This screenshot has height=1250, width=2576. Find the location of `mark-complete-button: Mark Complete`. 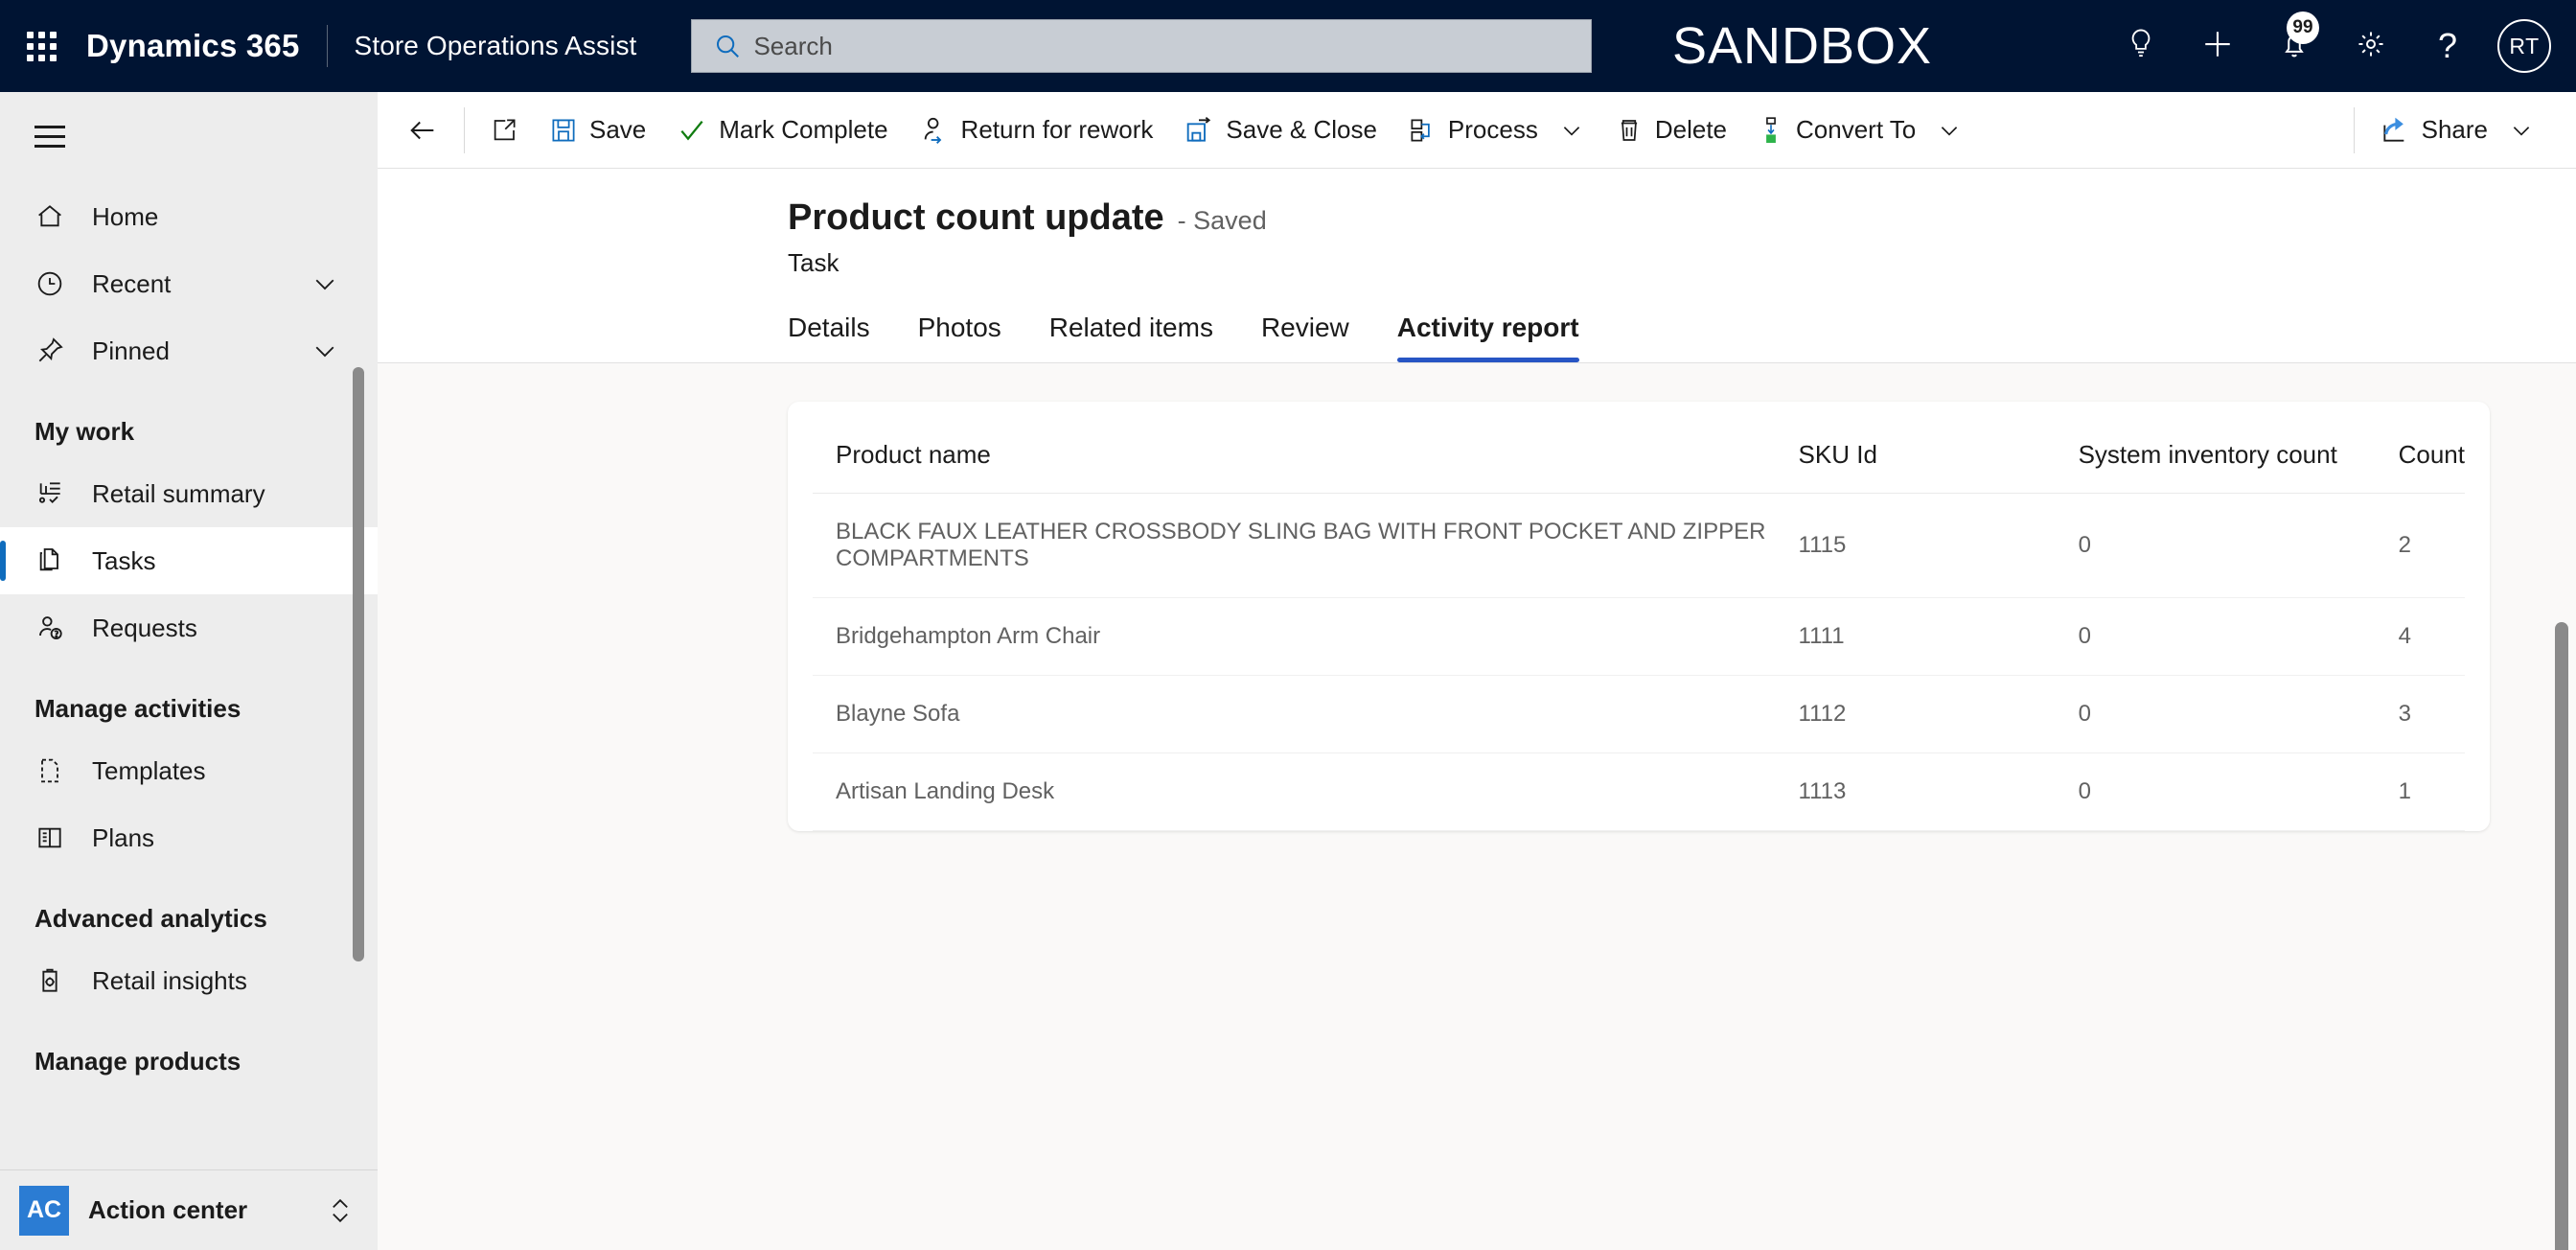

mark-complete-button: Mark Complete is located at coordinates (782, 130).